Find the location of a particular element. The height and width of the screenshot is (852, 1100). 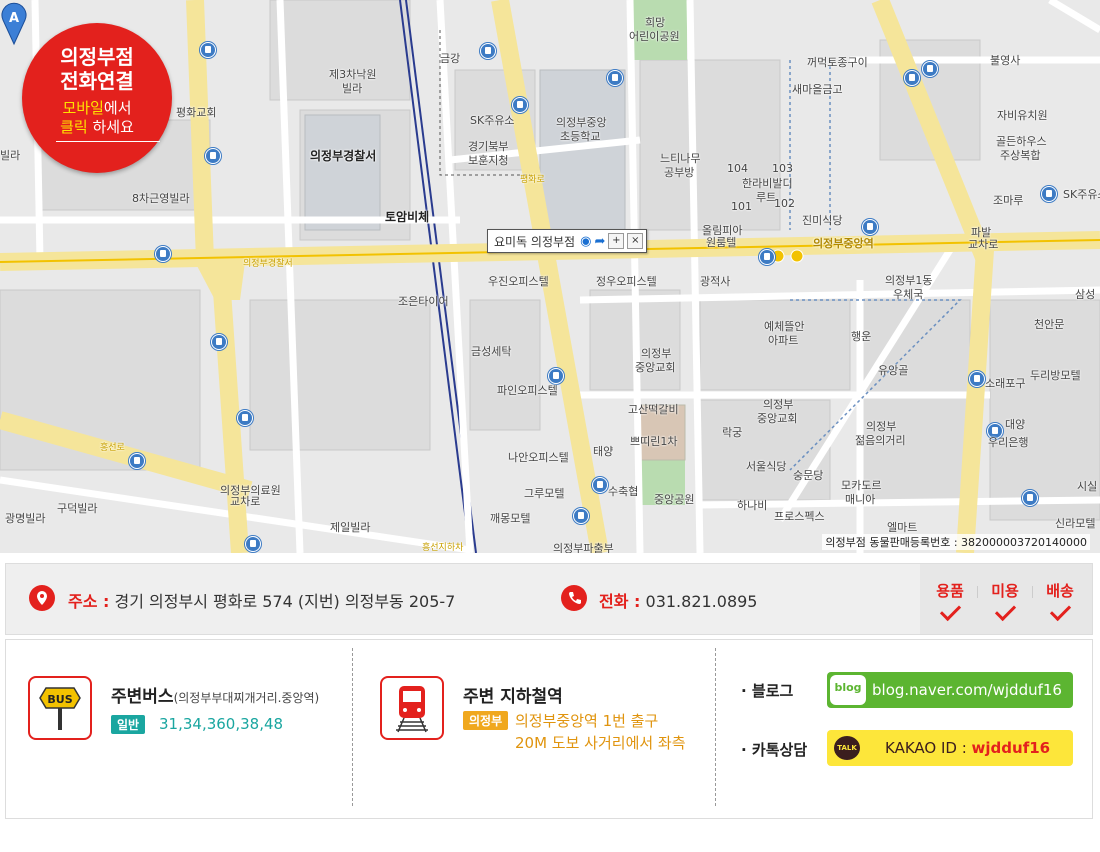

map-label: 우체국 is located at coordinates (908, 294).